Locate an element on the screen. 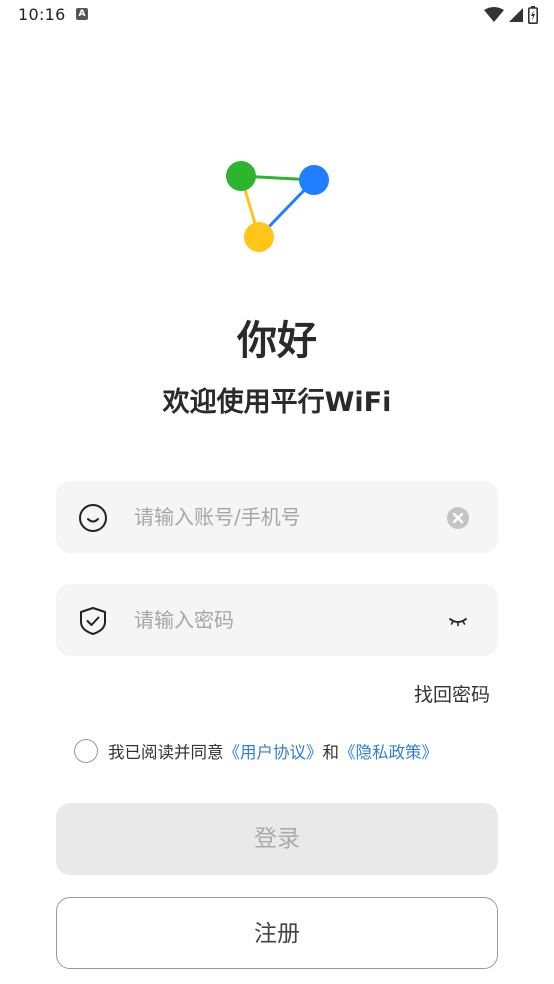 This screenshot has width=554, height=984. login-button: 登录 is located at coordinates (277, 839).